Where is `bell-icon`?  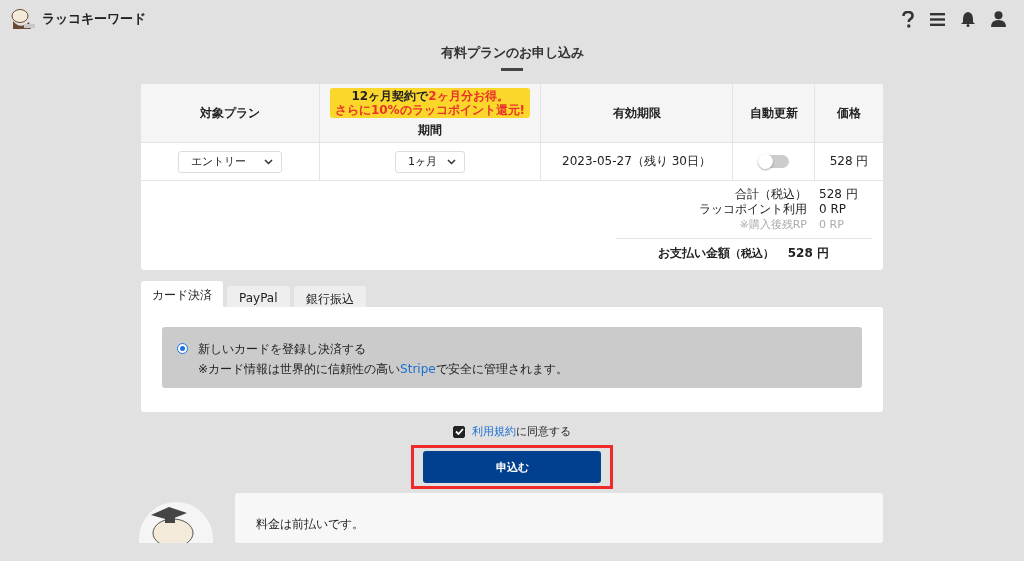
bell-icon is located at coordinates (968, 19).